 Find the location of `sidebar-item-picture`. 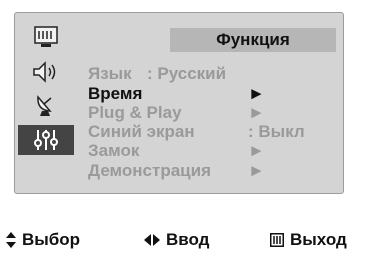

sidebar-item-picture is located at coordinates (46, 37).